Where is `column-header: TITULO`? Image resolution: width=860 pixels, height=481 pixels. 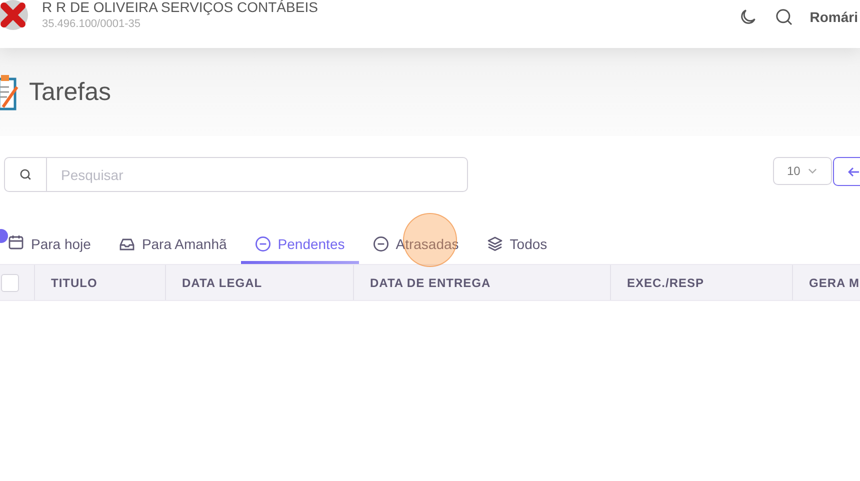 column-header: TITULO is located at coordinates (74, 283).